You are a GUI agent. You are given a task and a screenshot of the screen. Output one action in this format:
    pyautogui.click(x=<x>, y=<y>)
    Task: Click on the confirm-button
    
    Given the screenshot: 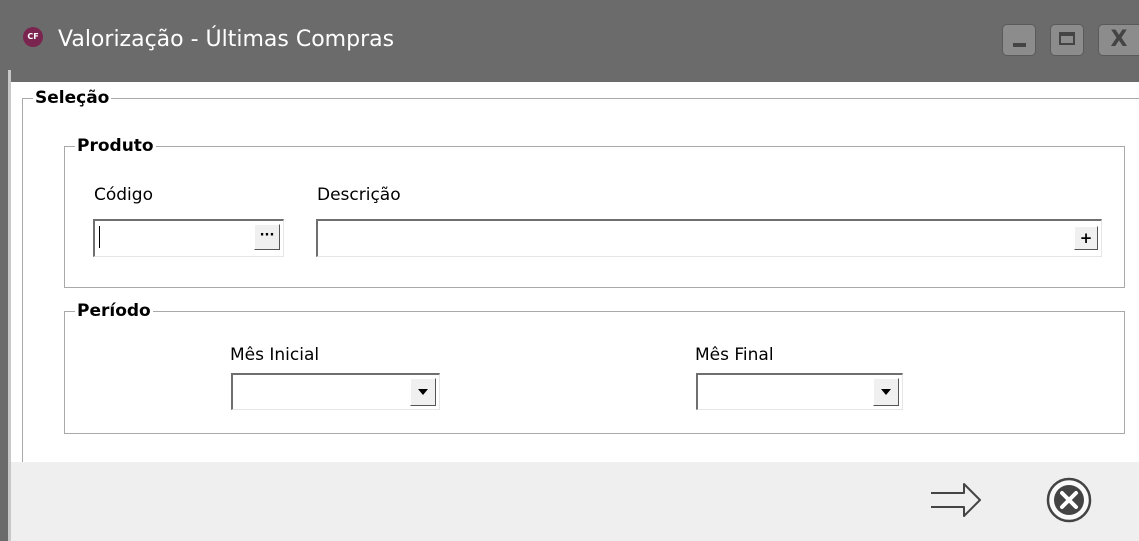 What is the action you would take?
    pyautogui.click(x=956, y=500)
    